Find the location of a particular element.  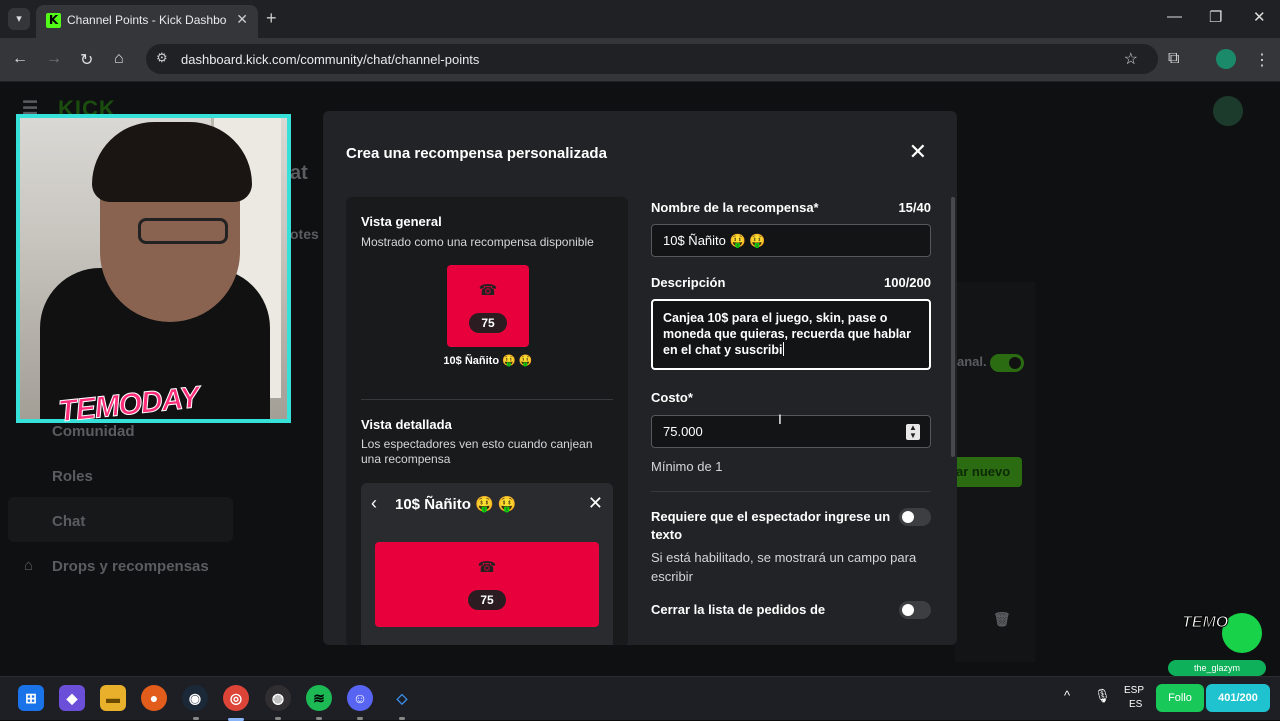

description-label: Descripción is located at coordinates (688, 282).